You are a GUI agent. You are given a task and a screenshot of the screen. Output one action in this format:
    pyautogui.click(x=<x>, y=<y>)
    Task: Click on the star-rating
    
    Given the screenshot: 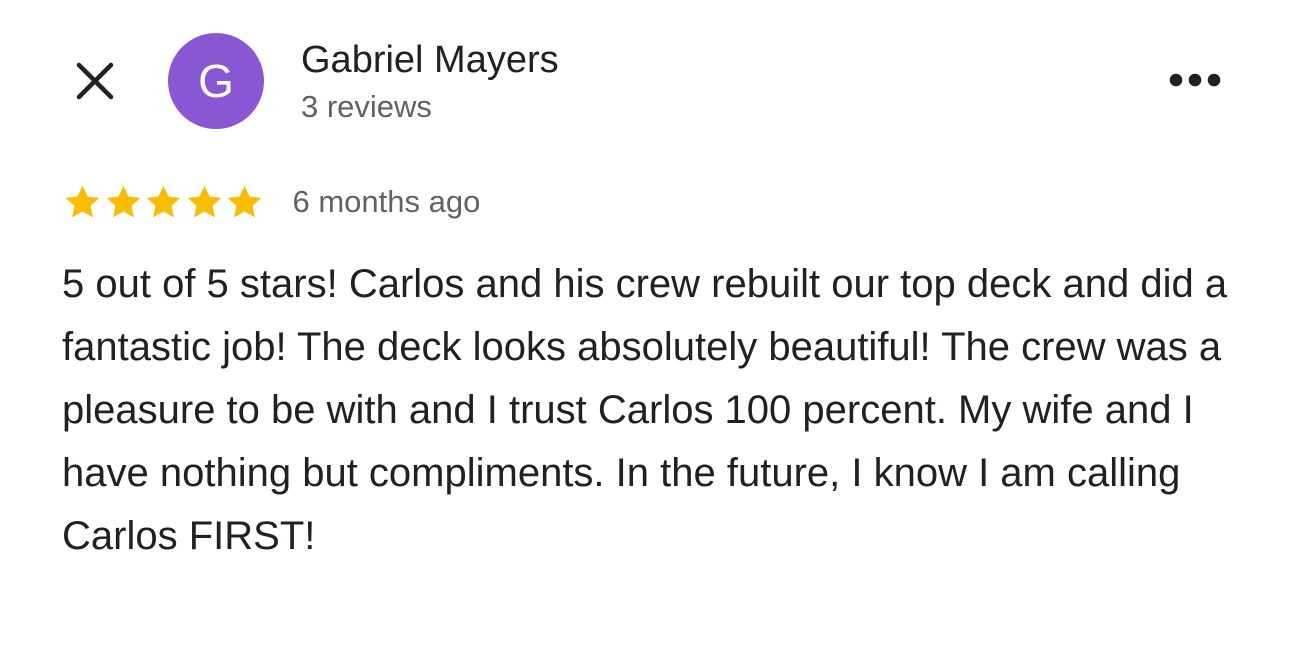 What is the action you would take?
    pyautogui.click(x=163, y=202)
    